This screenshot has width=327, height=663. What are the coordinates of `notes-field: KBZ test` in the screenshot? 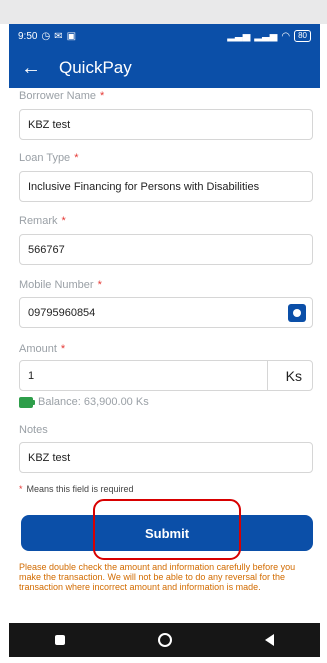 It's located at (166, 457).